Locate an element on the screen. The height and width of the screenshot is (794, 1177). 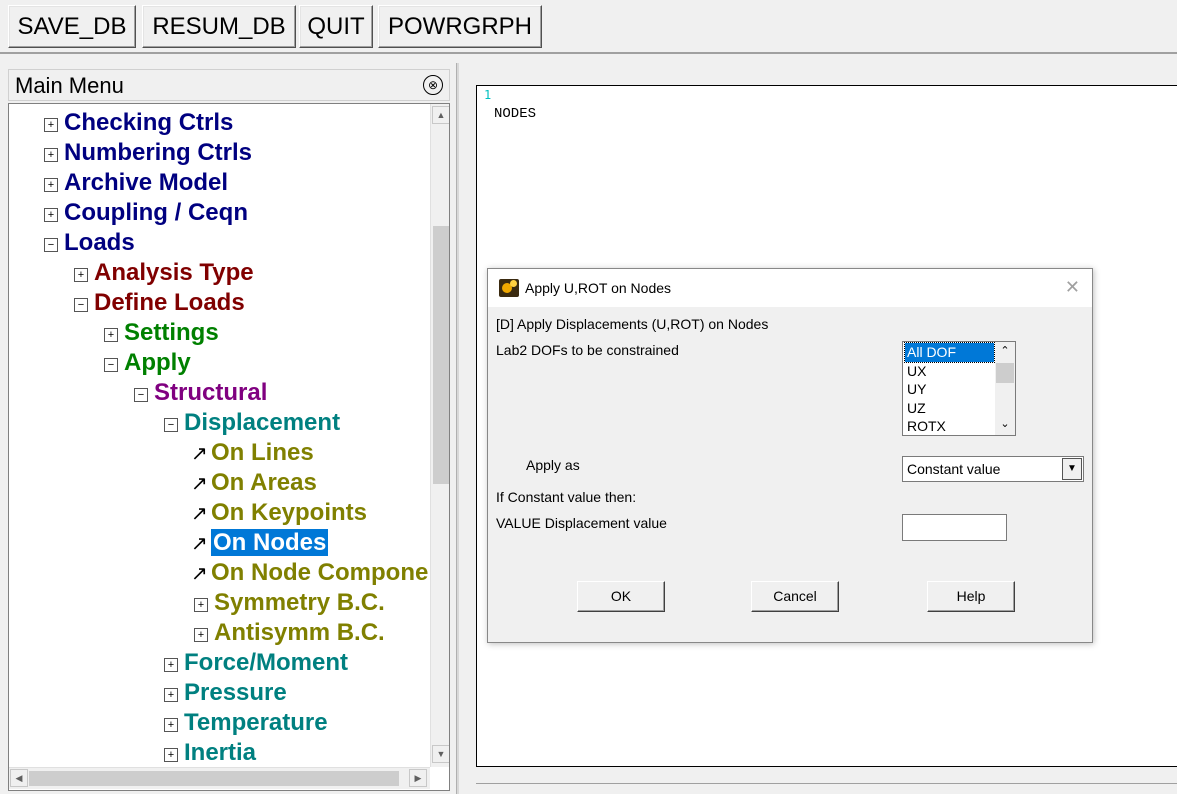
scroll-right-icon: ▶ is located at coordinates (418, 778).